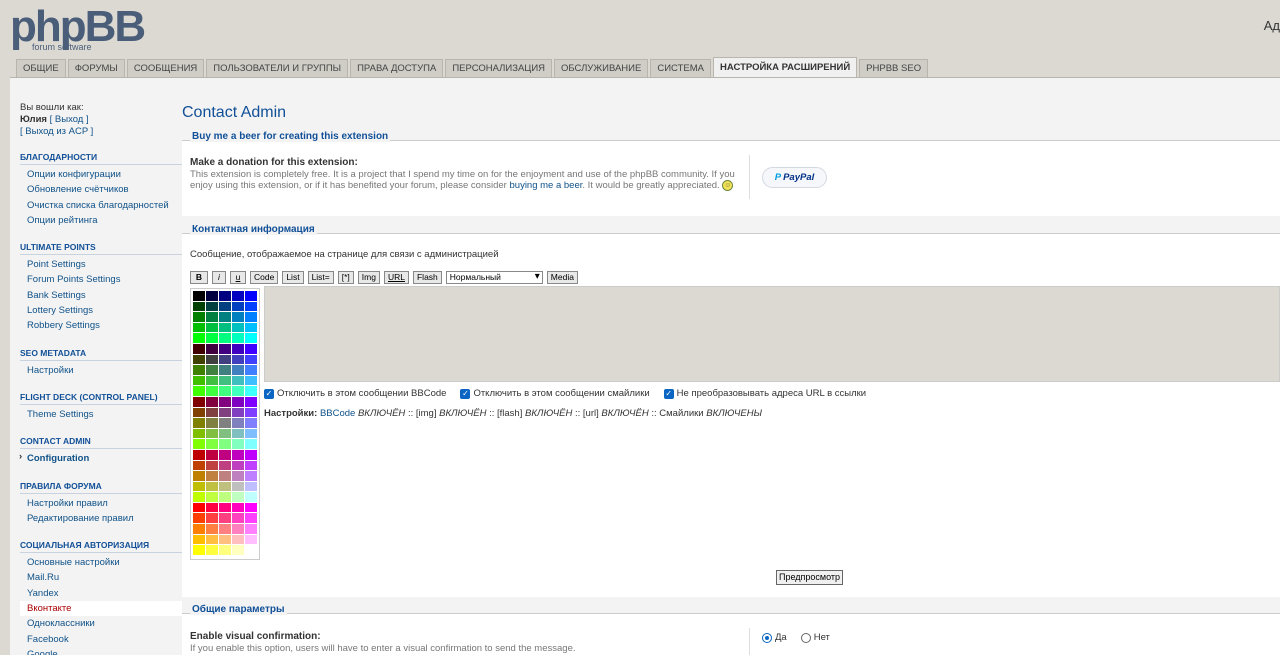 The width and height of the screenshot is (1280, 655). What do you see at coordinates (1272, 25) in the screenshot?
I see `header-user-link: Ад` at bounding box center [1272, 25].